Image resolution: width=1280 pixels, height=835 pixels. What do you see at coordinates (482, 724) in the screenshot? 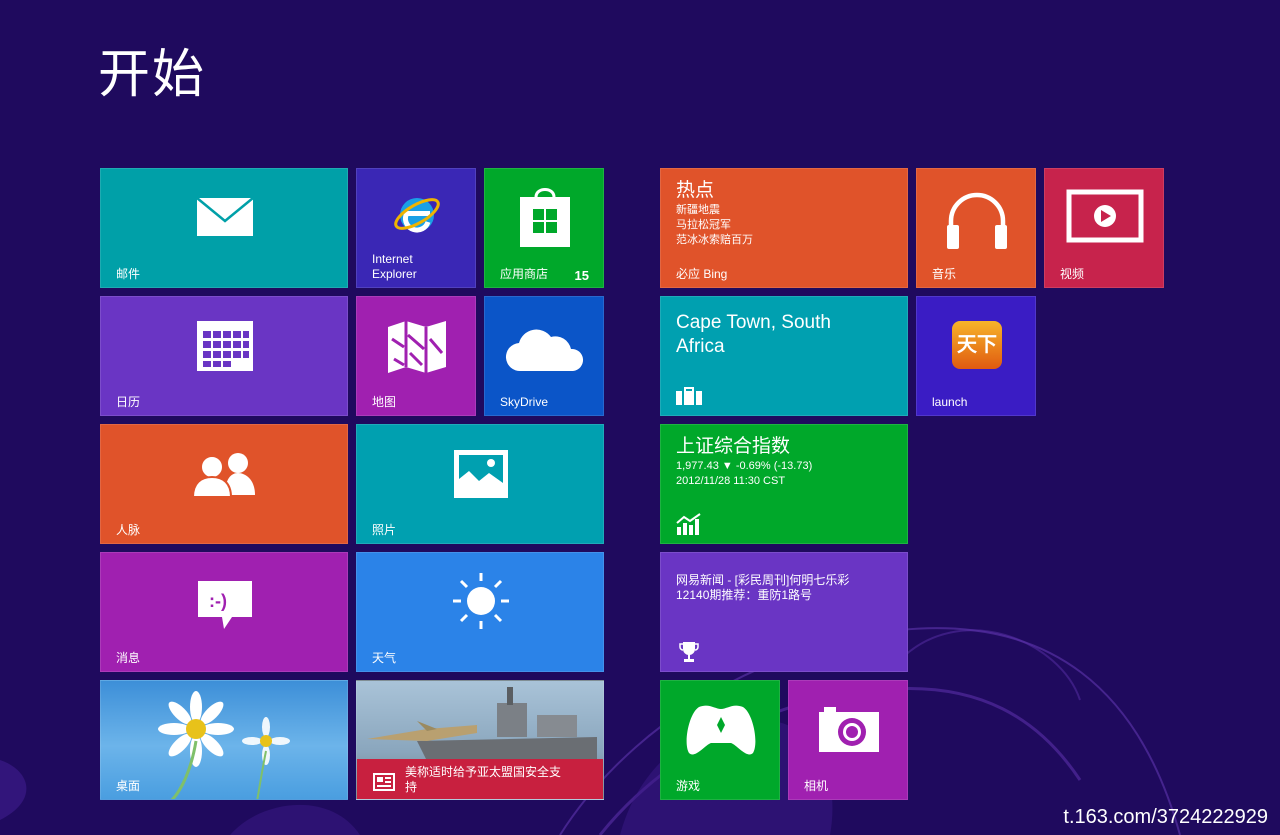
I see `warship-photo` at bounding box center [482, 724].